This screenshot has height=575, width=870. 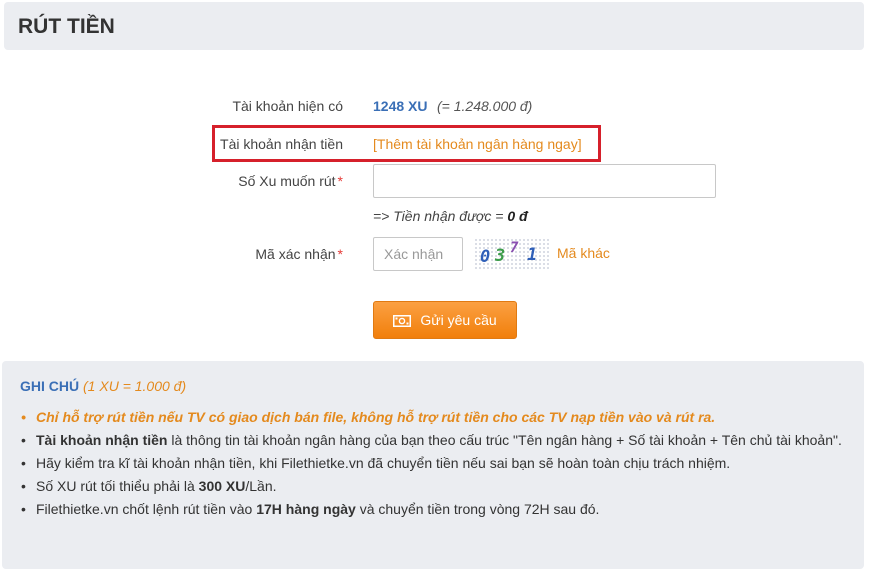 I want to click on captcha-char: 7, so click(x=514, y=248).